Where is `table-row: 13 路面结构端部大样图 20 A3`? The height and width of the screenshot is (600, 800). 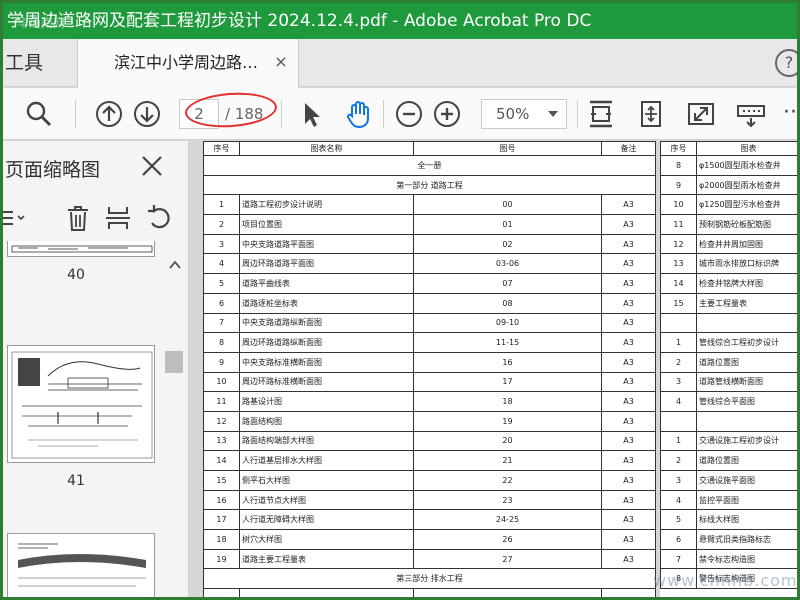
table-row: 13 路面结构端部大样图 20 A3 is located at coordinates (429, 441).